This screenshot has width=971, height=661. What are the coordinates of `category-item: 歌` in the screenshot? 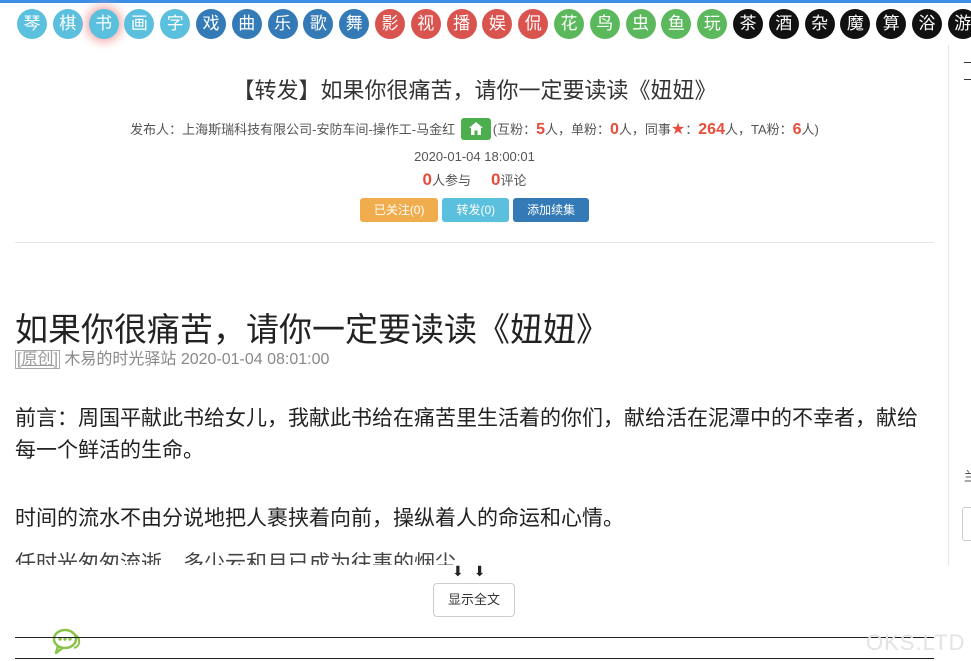 It's located at (318, 24).